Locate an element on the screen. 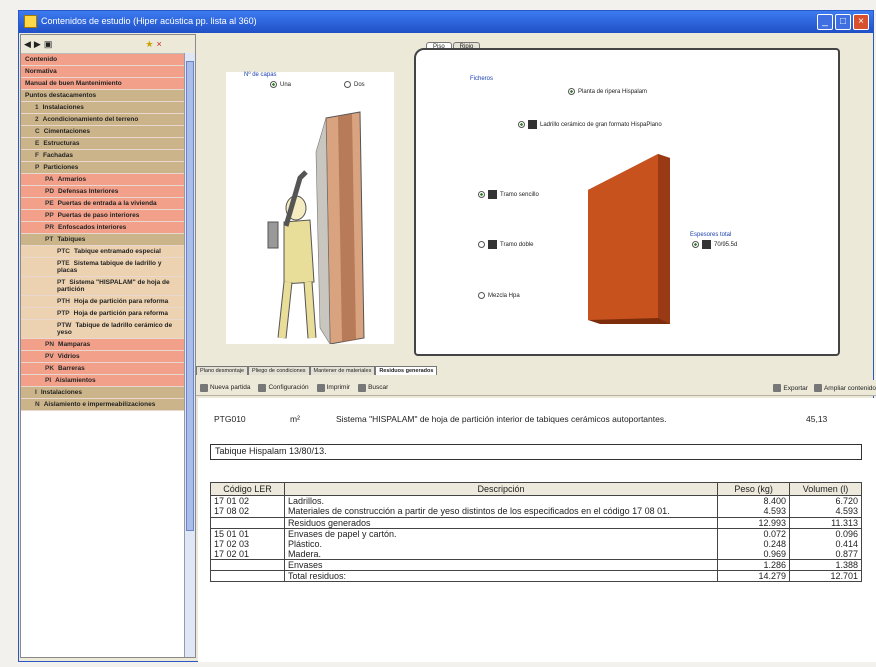  sidebar-item: PK Barreras is located at coordinates (103, 369).